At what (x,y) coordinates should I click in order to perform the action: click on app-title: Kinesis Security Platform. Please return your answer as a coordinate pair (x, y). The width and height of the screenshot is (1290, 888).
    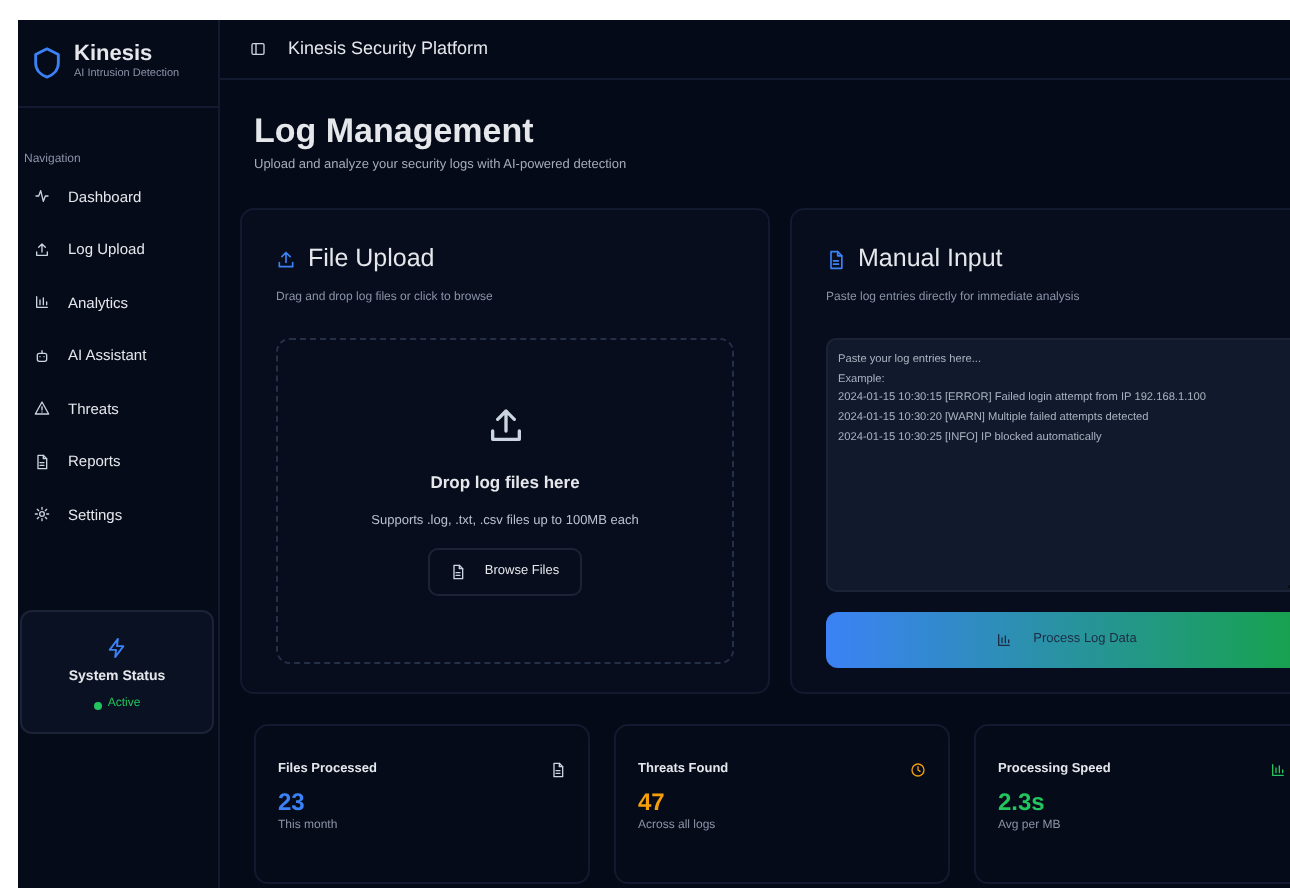
    Looking at the image, I should click on (388, 48).